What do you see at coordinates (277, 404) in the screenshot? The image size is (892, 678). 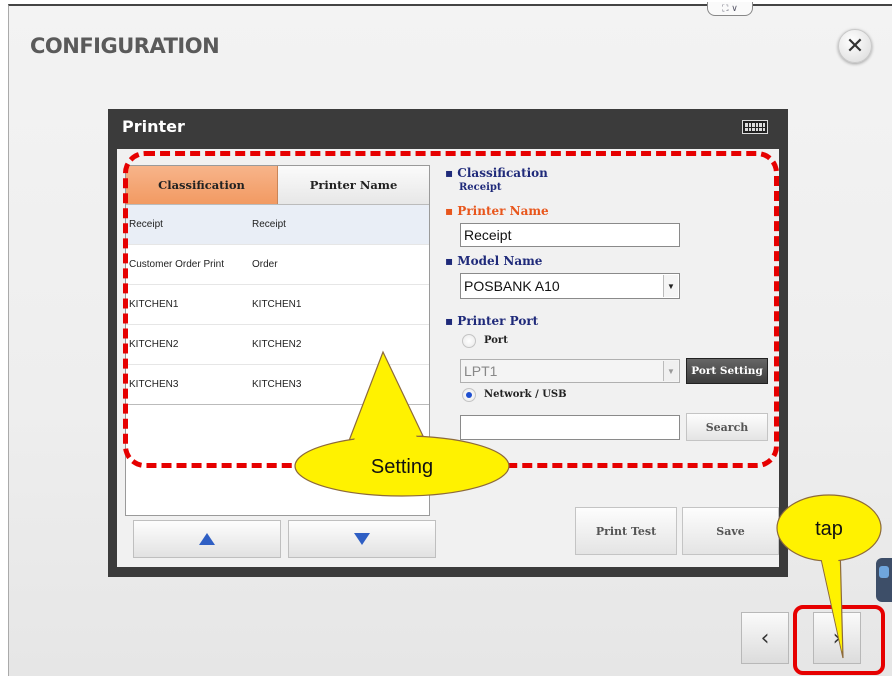 I see `list-divider` at bounding box center [277, 404].